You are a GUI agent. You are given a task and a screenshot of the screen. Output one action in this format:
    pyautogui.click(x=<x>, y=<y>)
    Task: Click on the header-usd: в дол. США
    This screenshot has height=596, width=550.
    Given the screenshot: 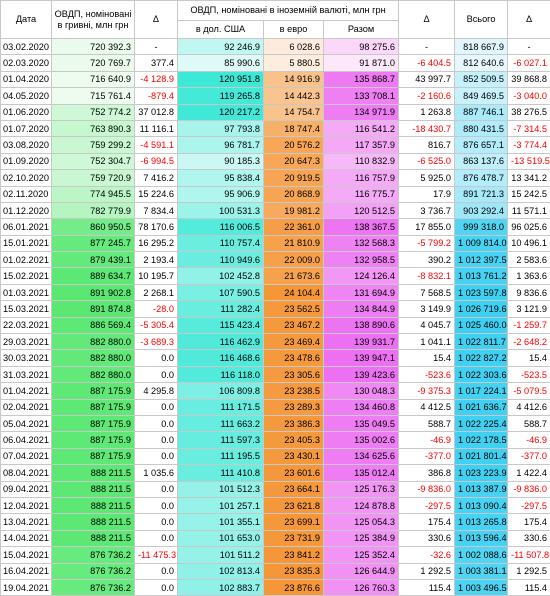 What is the action you would take?
    pyautogui.click(x=221, y=30)
    